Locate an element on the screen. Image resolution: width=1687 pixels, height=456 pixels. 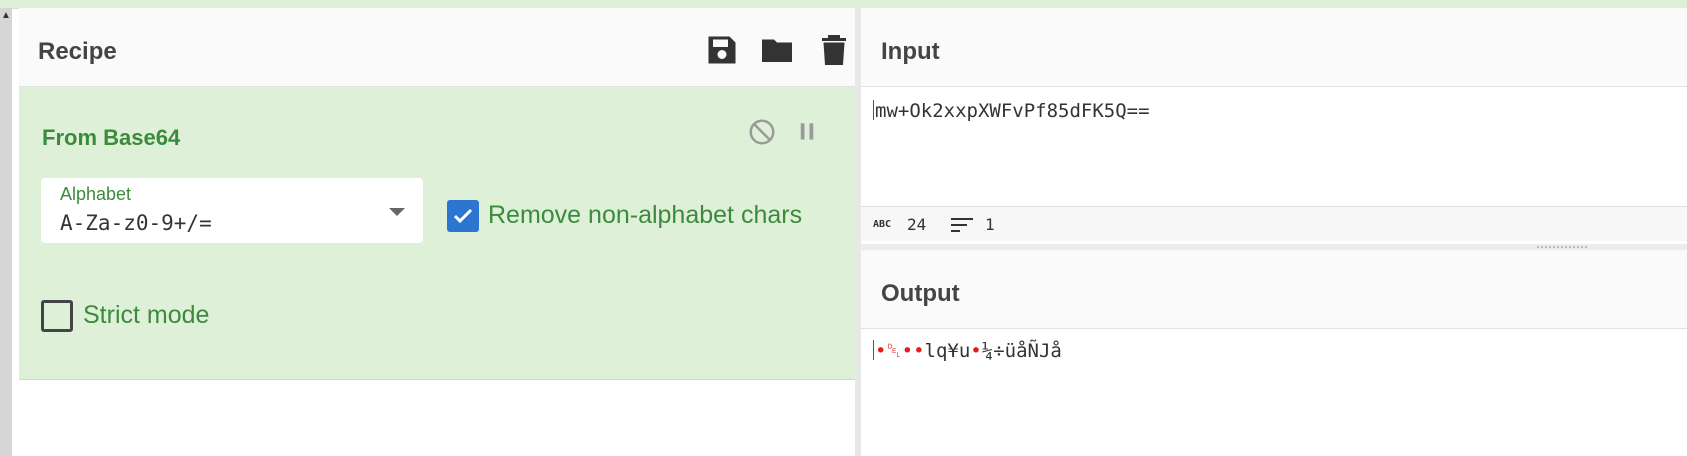
output-cursor is located at coordinates (873, 350).